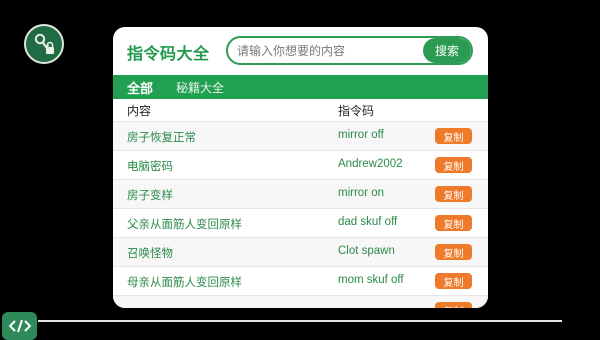 The width and height of the screenshot is (600, 340). What do you see at coordinates (300, 301) in the screenshot?
I see `table-row: 复制` at bounding box center [300, 301].